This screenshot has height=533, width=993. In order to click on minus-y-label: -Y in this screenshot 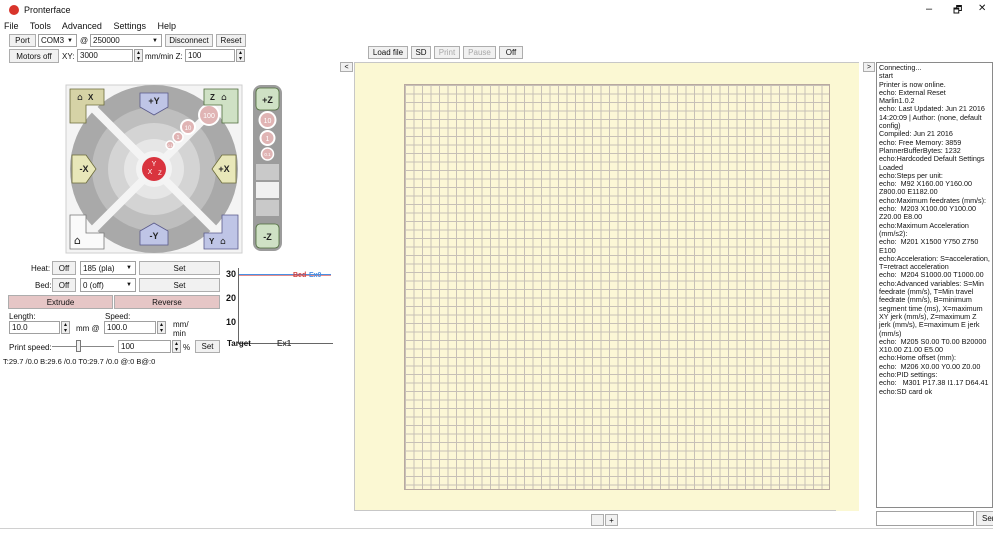, I will do `click(154, 236)`.